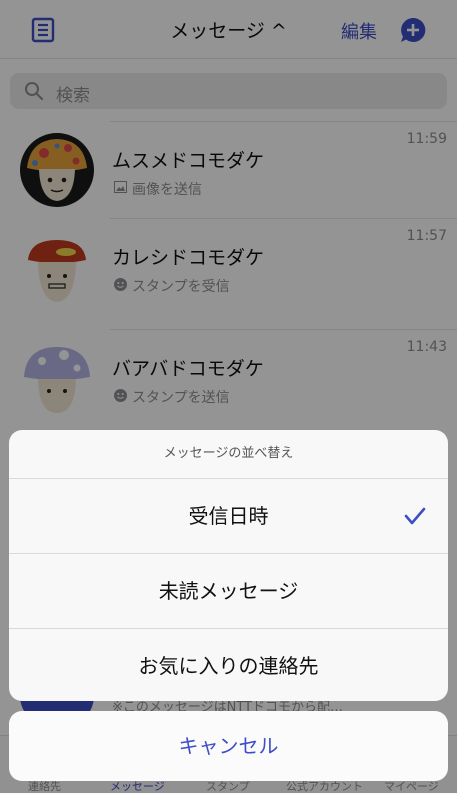 Image resolution: width=457 pixels, height=794 pixels. I want to click on option-label: 未読メッセージ, so click(228, 591).